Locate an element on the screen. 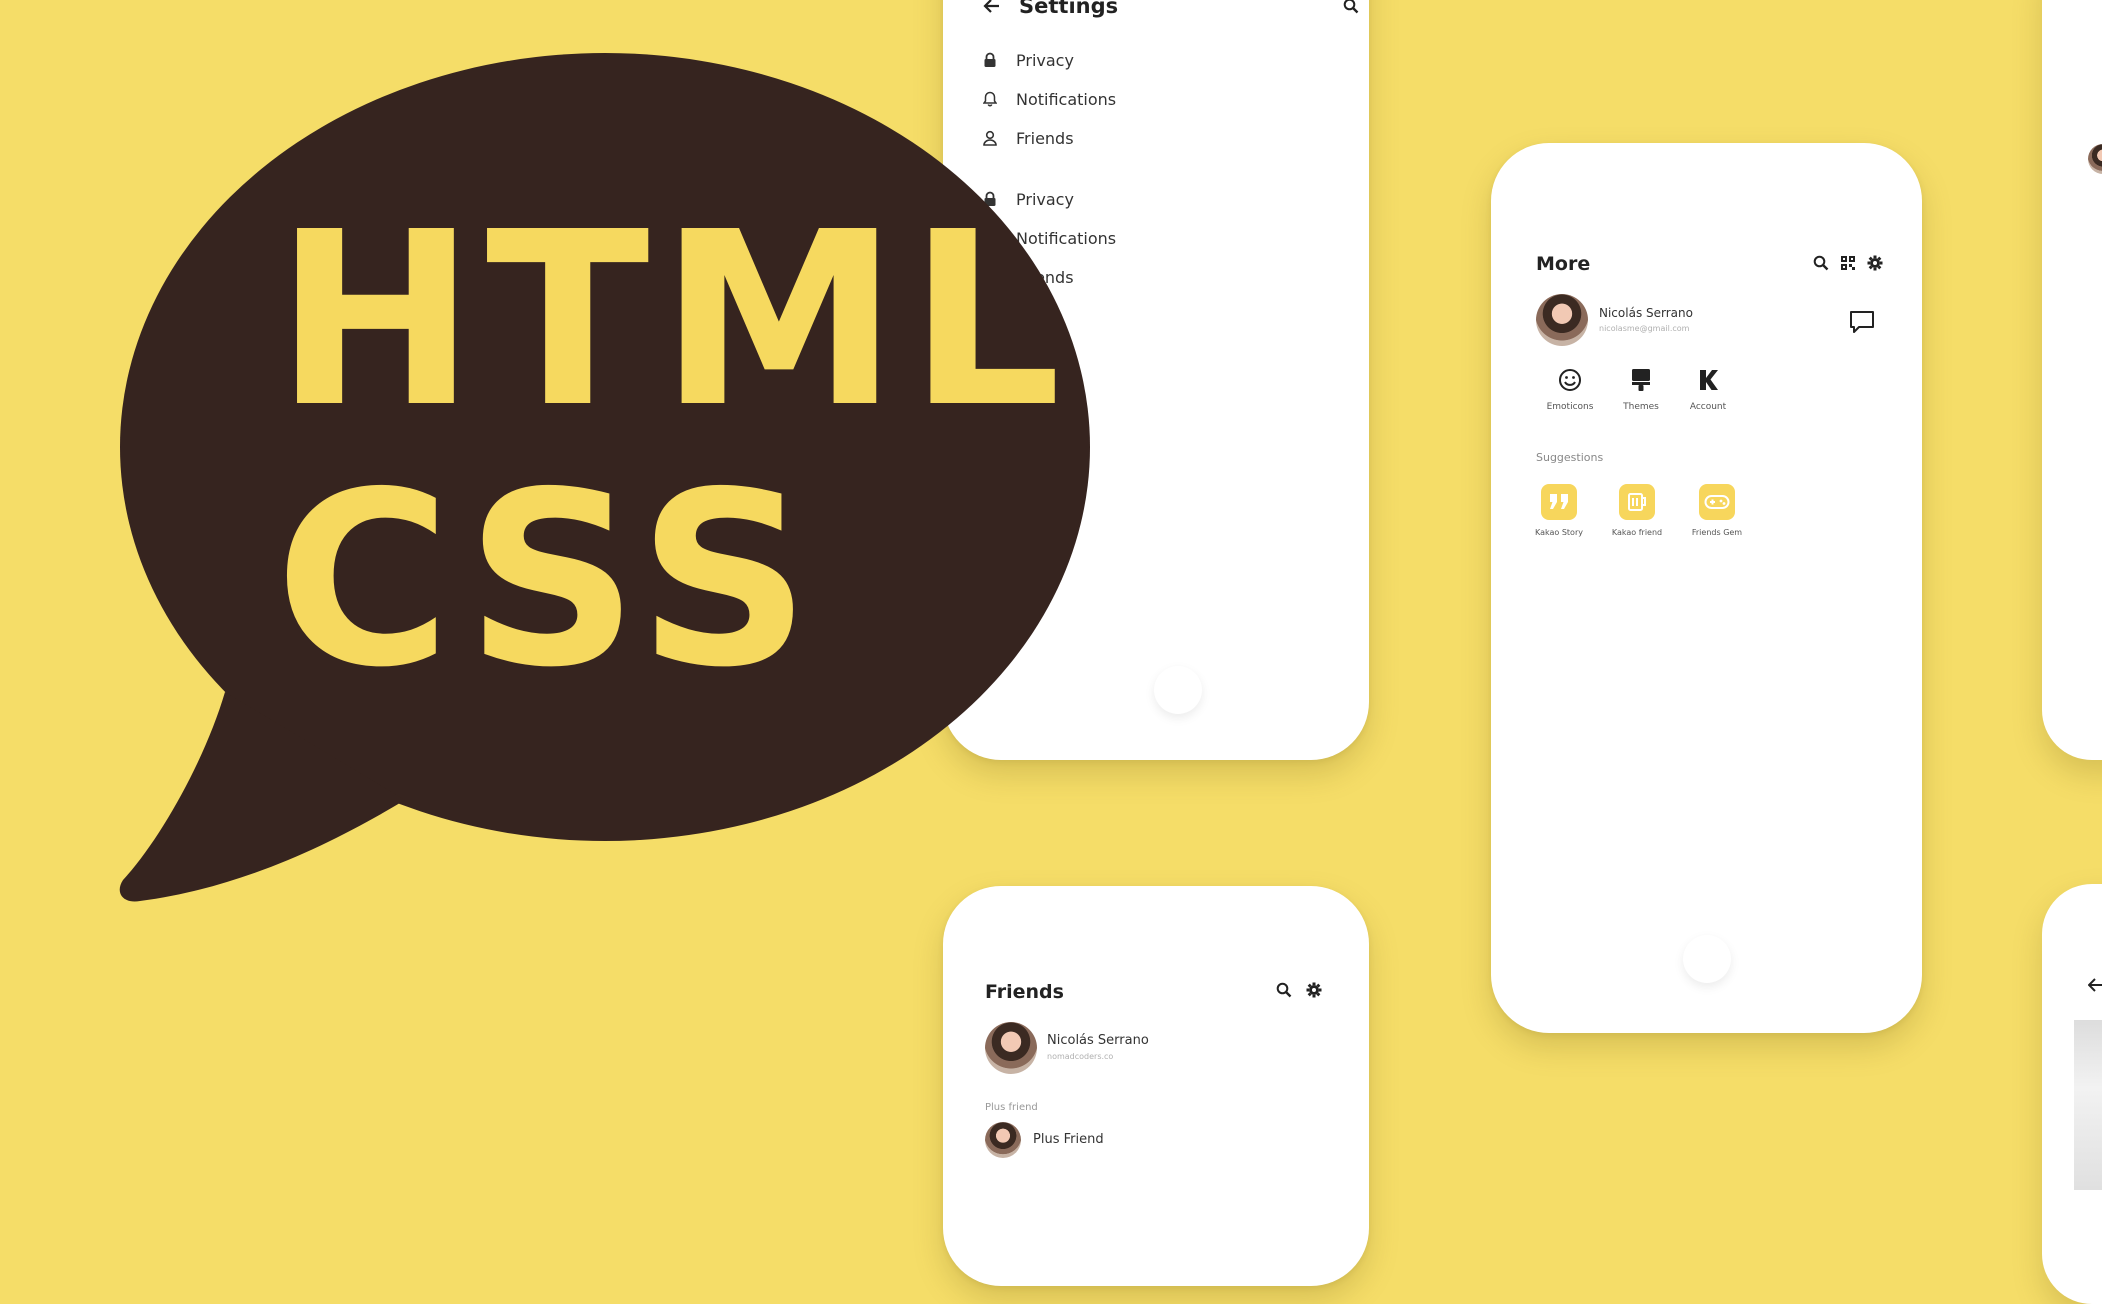  logo-html-text: HTML is located at coordinates (673, 320).